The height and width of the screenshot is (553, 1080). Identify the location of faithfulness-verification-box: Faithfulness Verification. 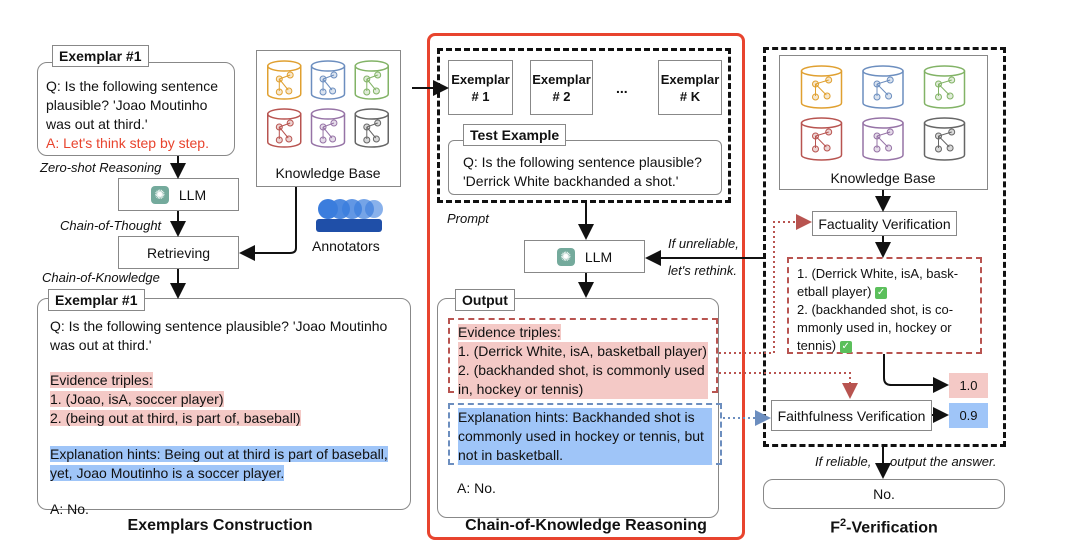
(851, 415).